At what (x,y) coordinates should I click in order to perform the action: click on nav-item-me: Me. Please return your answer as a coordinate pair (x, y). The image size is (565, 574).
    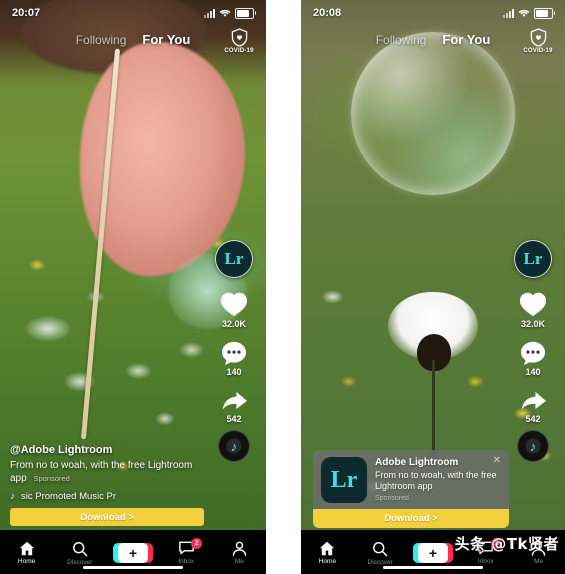
    Looking at the image, I should click on (239, 553).